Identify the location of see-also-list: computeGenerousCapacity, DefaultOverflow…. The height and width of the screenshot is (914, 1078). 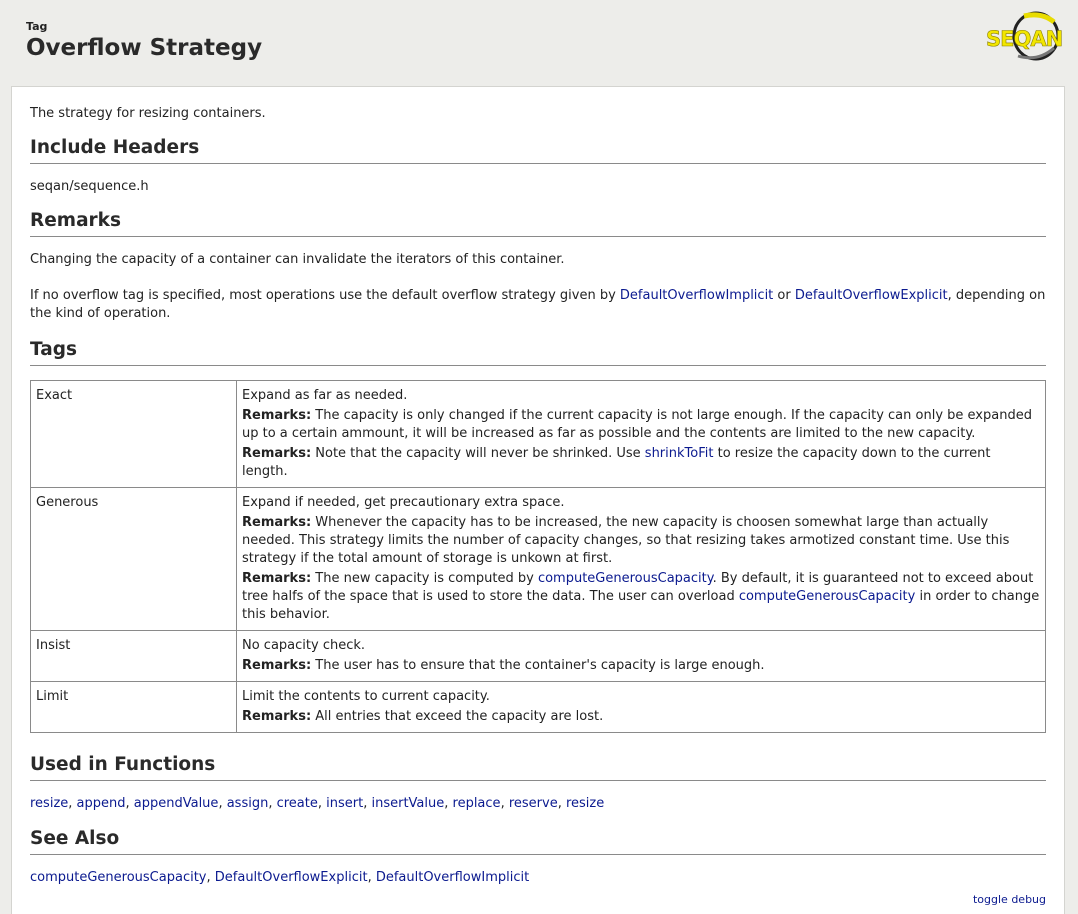
(280, 877).